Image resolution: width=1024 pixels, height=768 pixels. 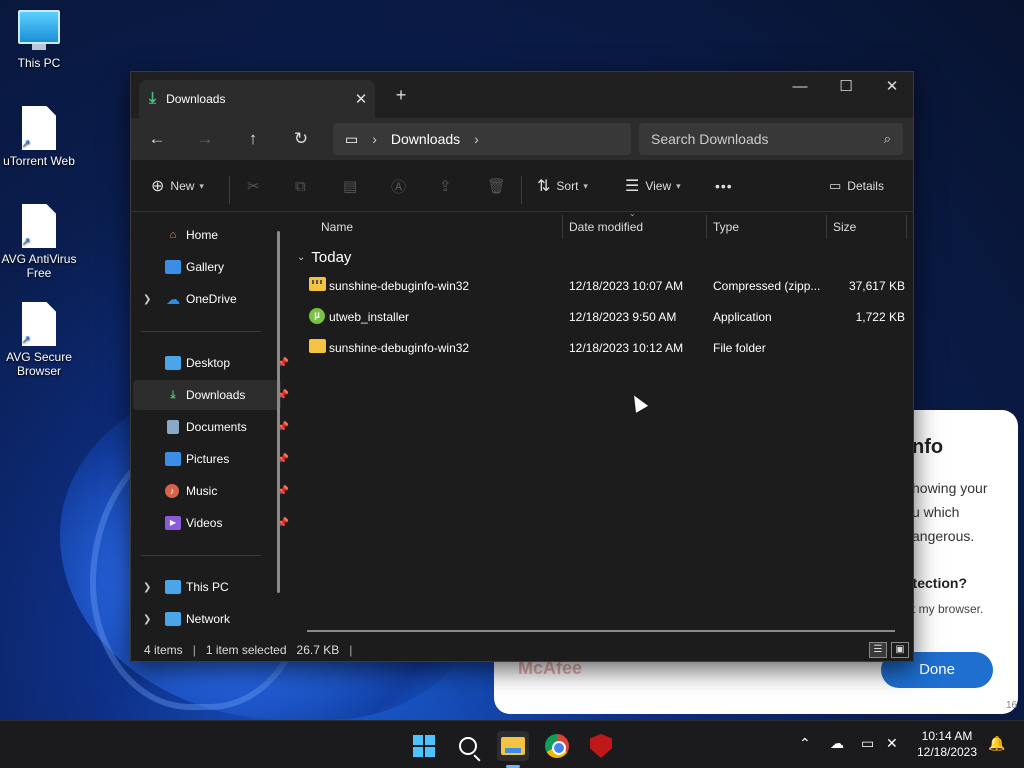 What do you see at coordinates (350, 186) in the screenshot?
I see `paste-button: ▤` at bounding box center [350, 186].